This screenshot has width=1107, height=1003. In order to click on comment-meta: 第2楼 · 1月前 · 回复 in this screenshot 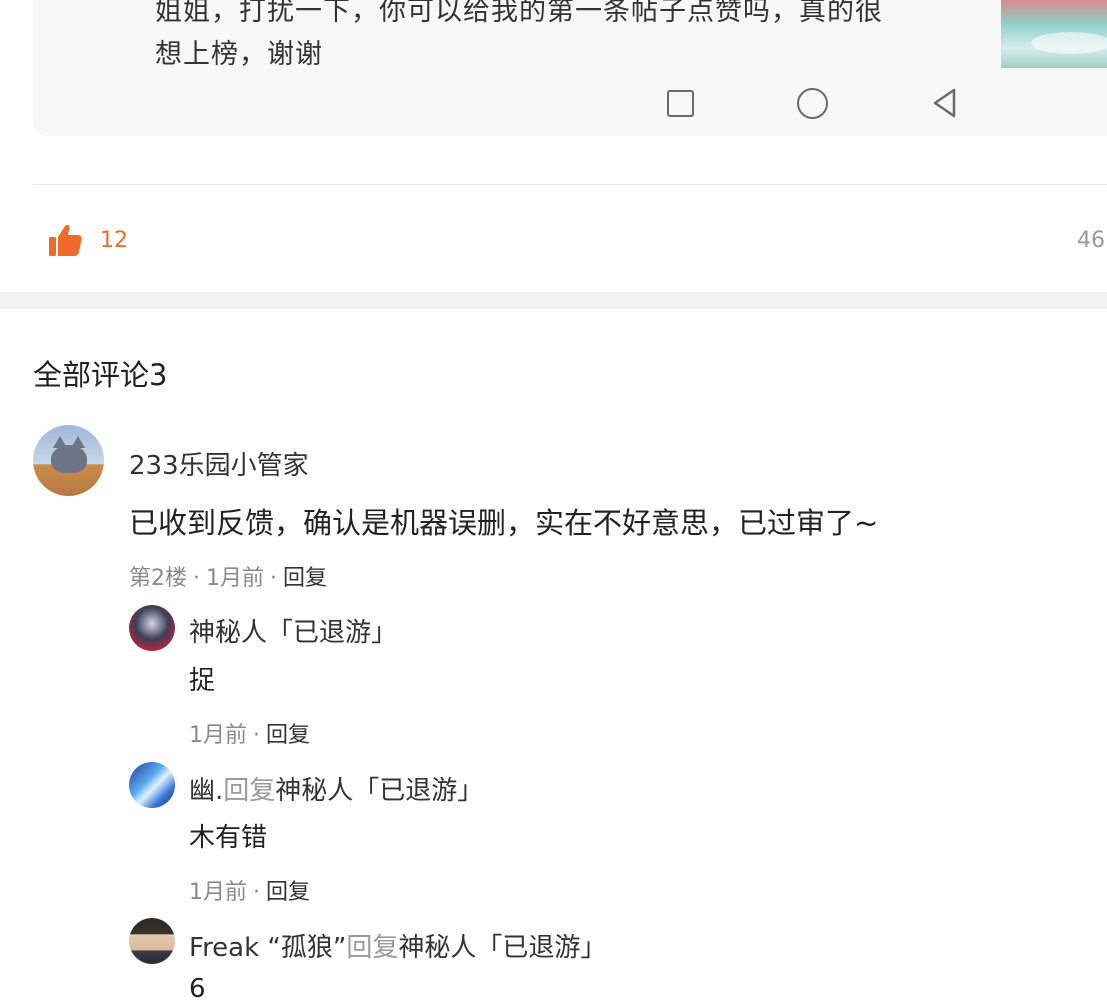, I will do `click(228, 578)`.